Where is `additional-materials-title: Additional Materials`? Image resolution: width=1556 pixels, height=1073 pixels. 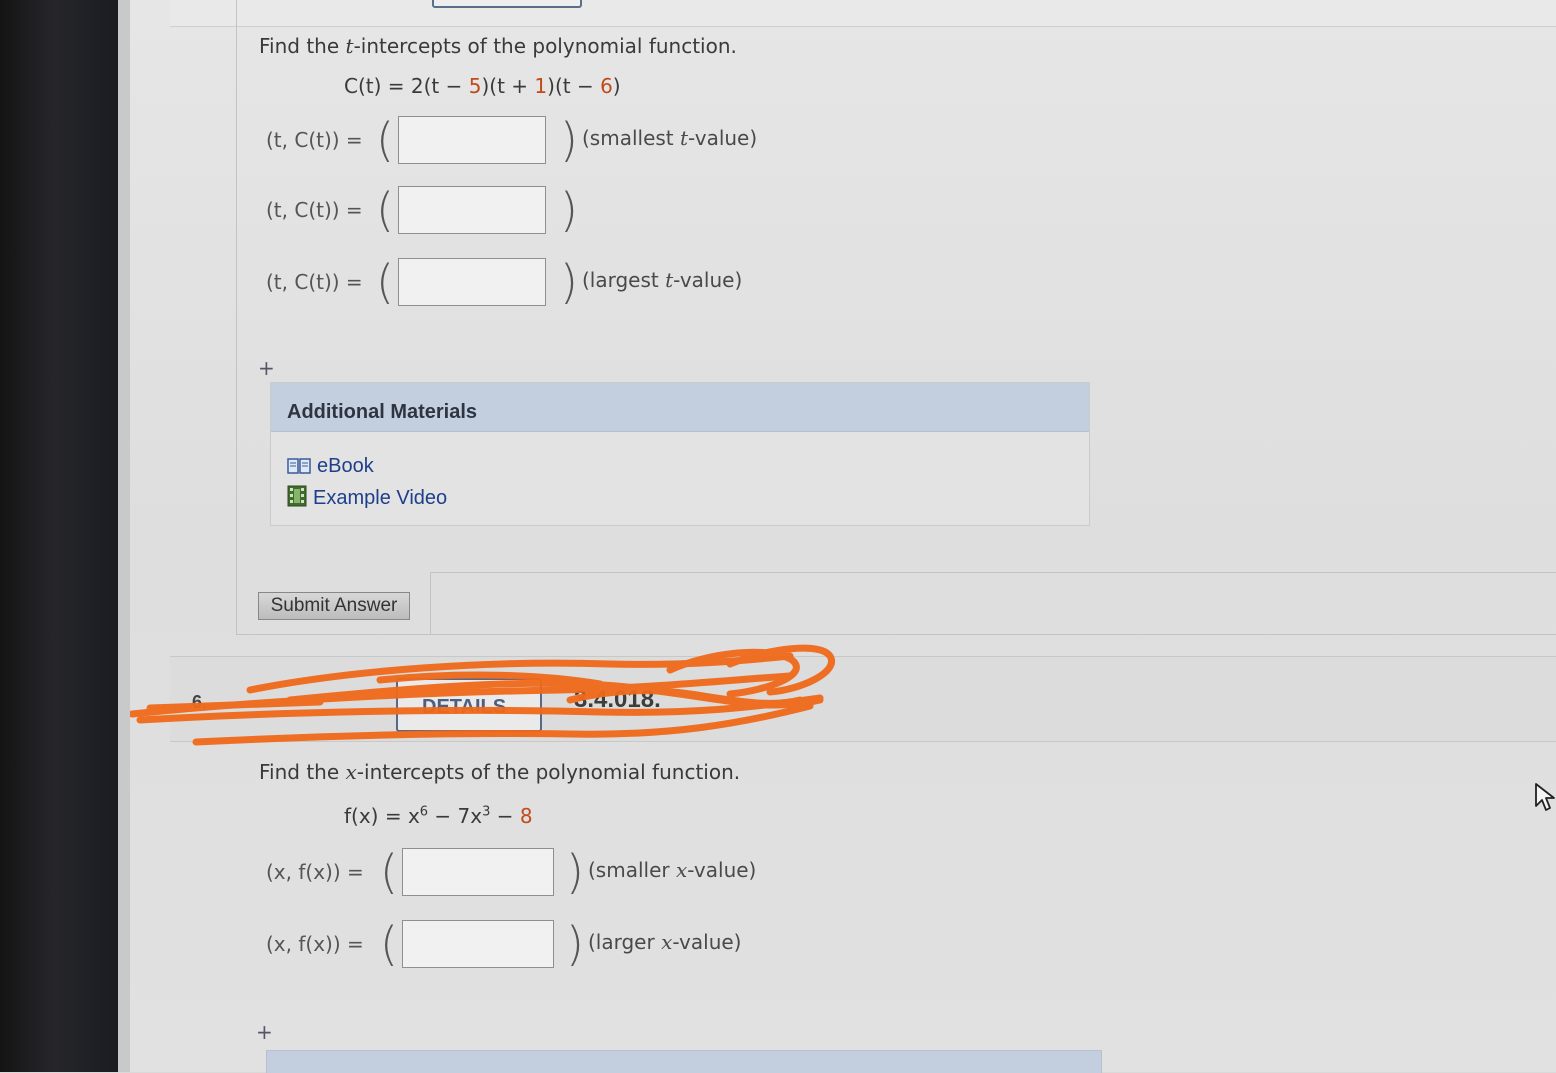 additional-materials-title: Additional Materials is located at coordinates (680, 407).